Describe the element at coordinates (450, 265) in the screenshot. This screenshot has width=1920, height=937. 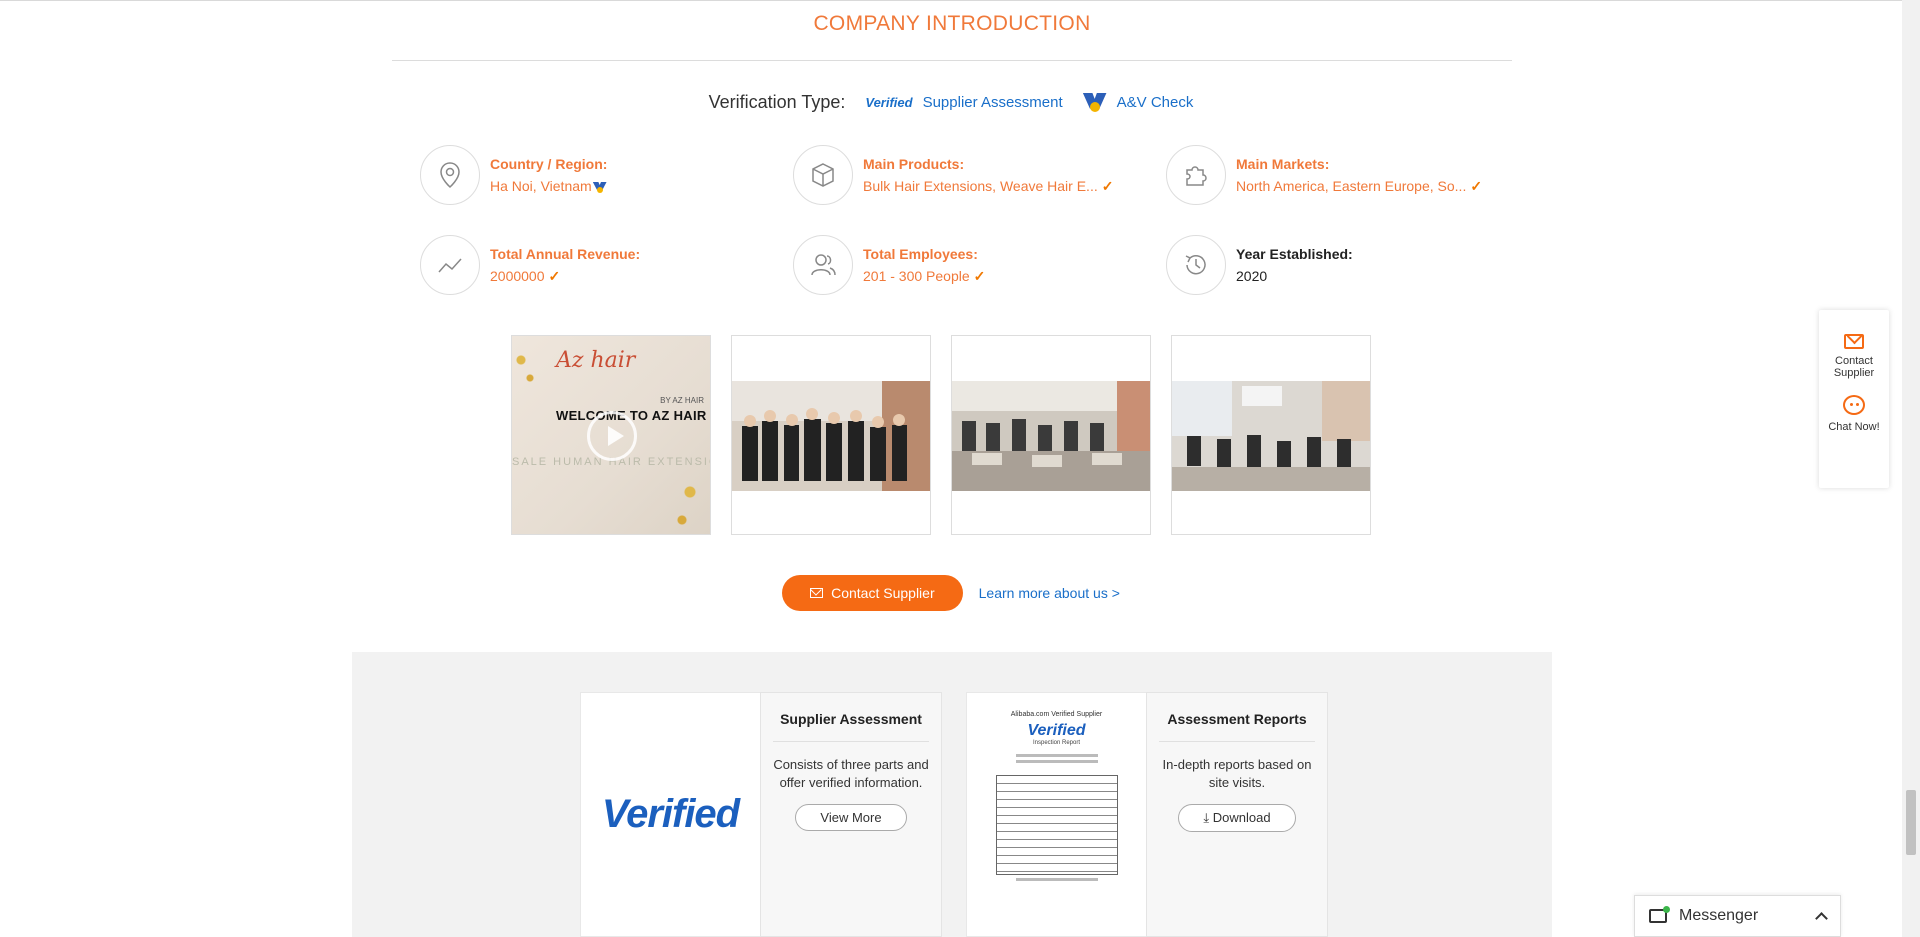
I see `trend-line-icon` at that location.